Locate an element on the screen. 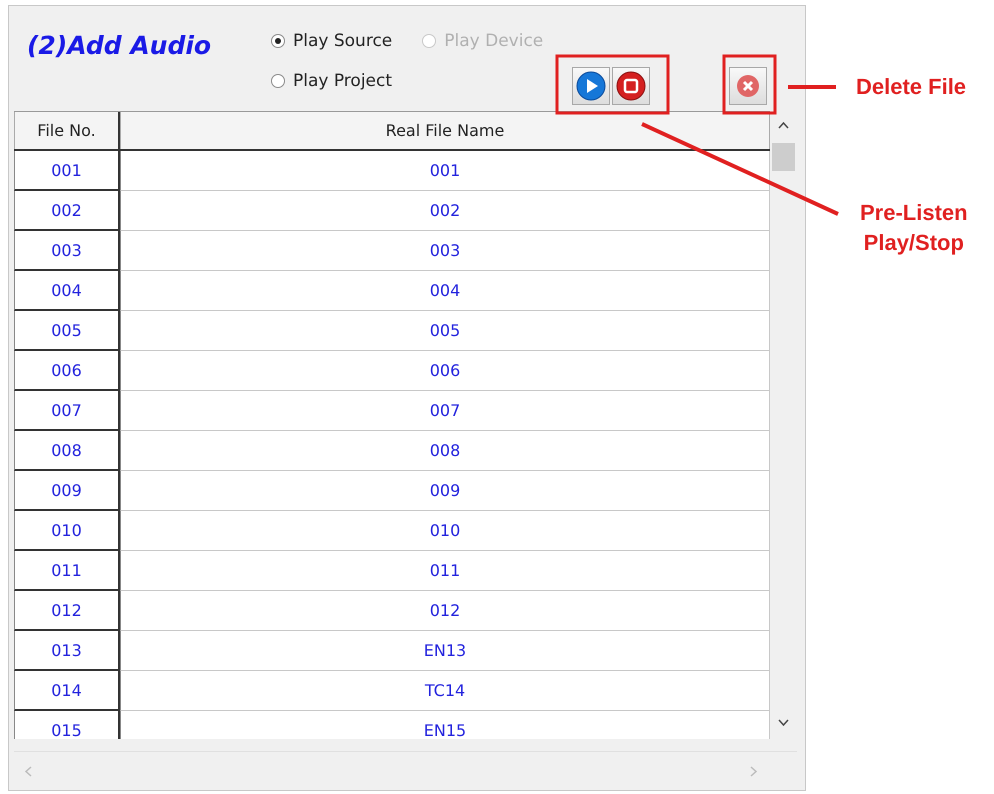 The height and width of the screenshot is (794, 994). column-header: Real File Name is located at coordinates (445, 130).